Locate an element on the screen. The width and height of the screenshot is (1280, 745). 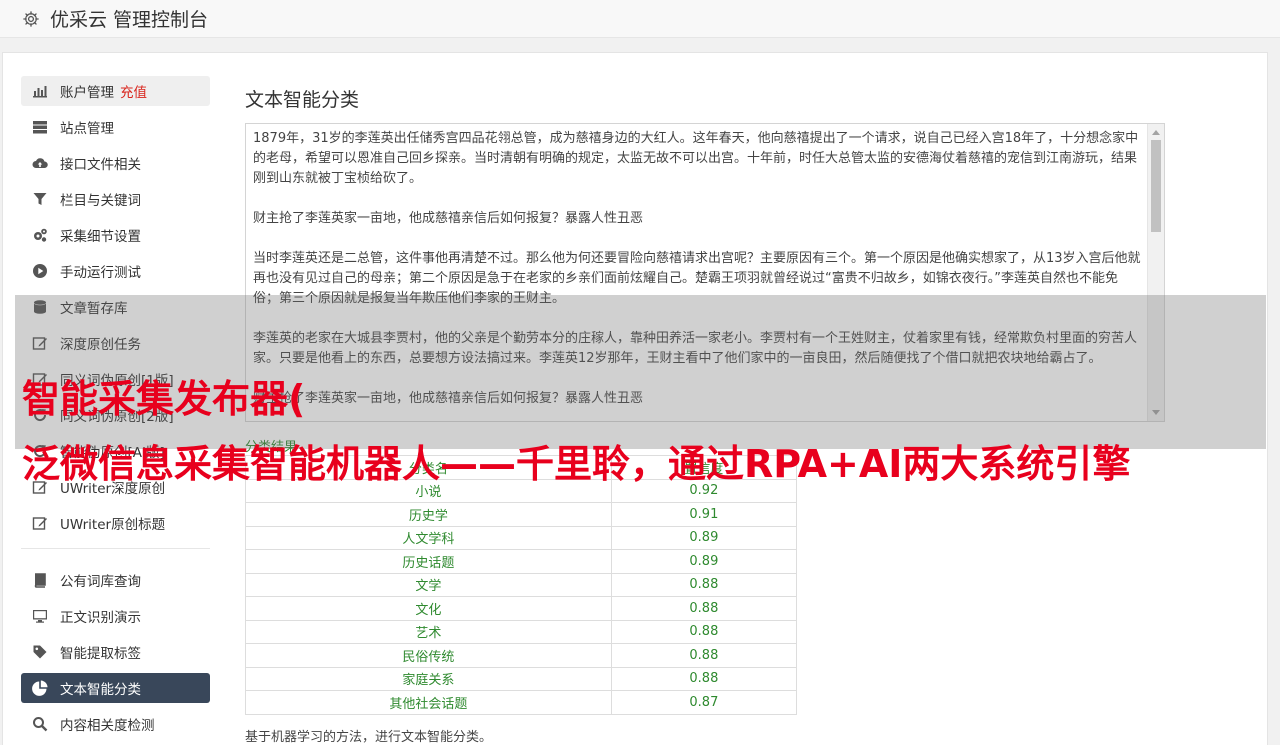
category-cell: 艺术 is located at coordinates (428, 631).